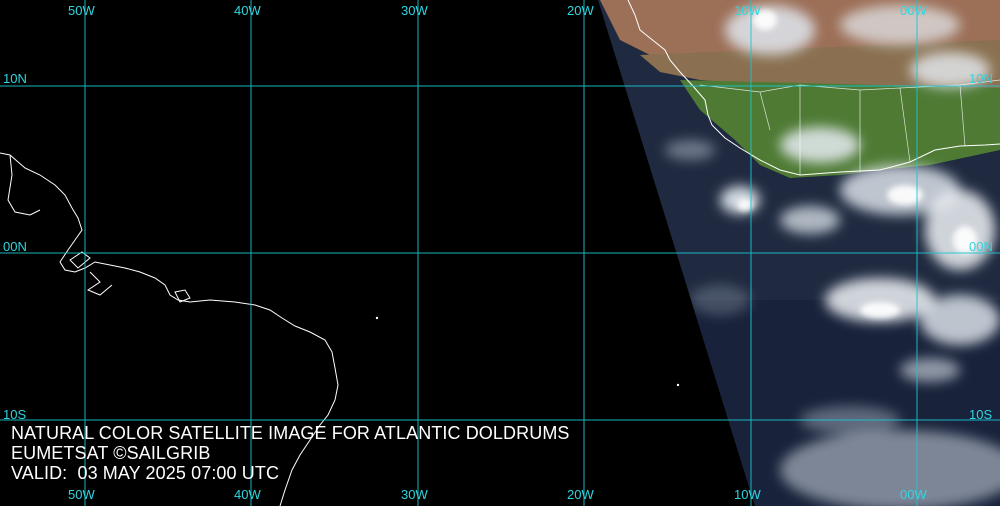 This screenshot has width=1000, height=506. Describe the element at coordinates (414, 494) in the screenshot. I see `lon-label-bottom-30w: 30W` at that location.